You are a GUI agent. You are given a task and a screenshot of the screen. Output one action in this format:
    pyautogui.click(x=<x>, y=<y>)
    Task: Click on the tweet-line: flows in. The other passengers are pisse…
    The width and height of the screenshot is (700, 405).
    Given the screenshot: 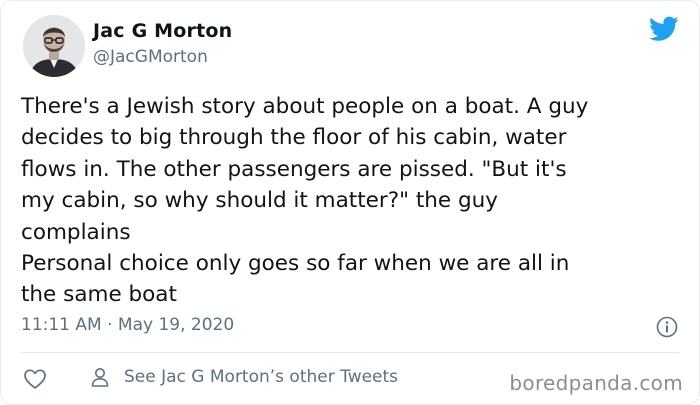 What is the action you would take?
    pyautogui.click(x=294, y=169)
    